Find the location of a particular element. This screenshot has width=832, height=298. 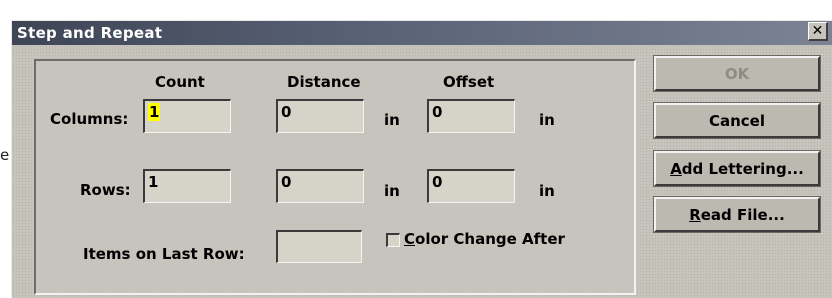

columns-offset-value: 0 is located at coordinates (437, 112).